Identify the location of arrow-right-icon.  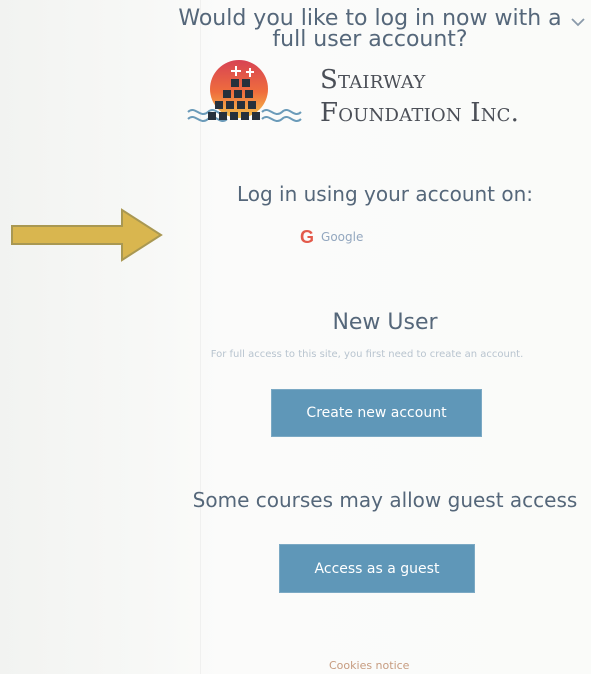
(87, 235).